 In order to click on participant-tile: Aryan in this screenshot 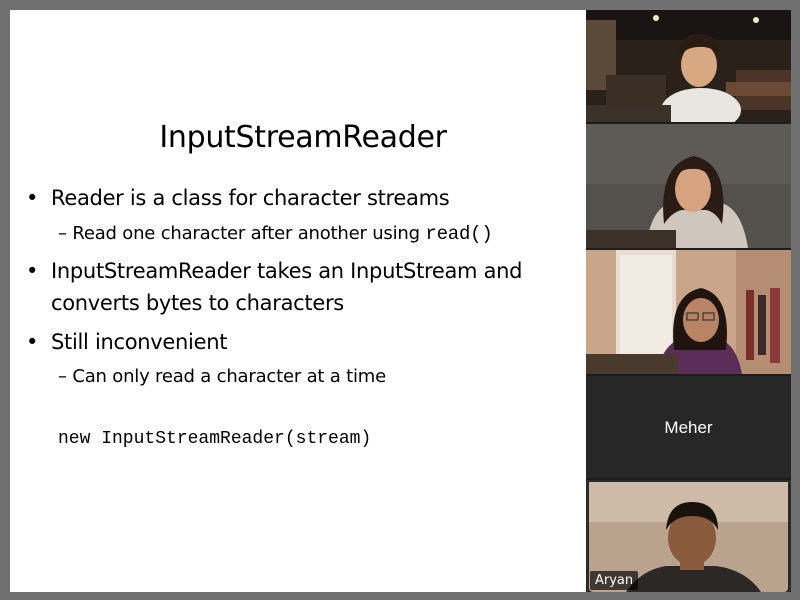, I will do `click(688, 536)`.